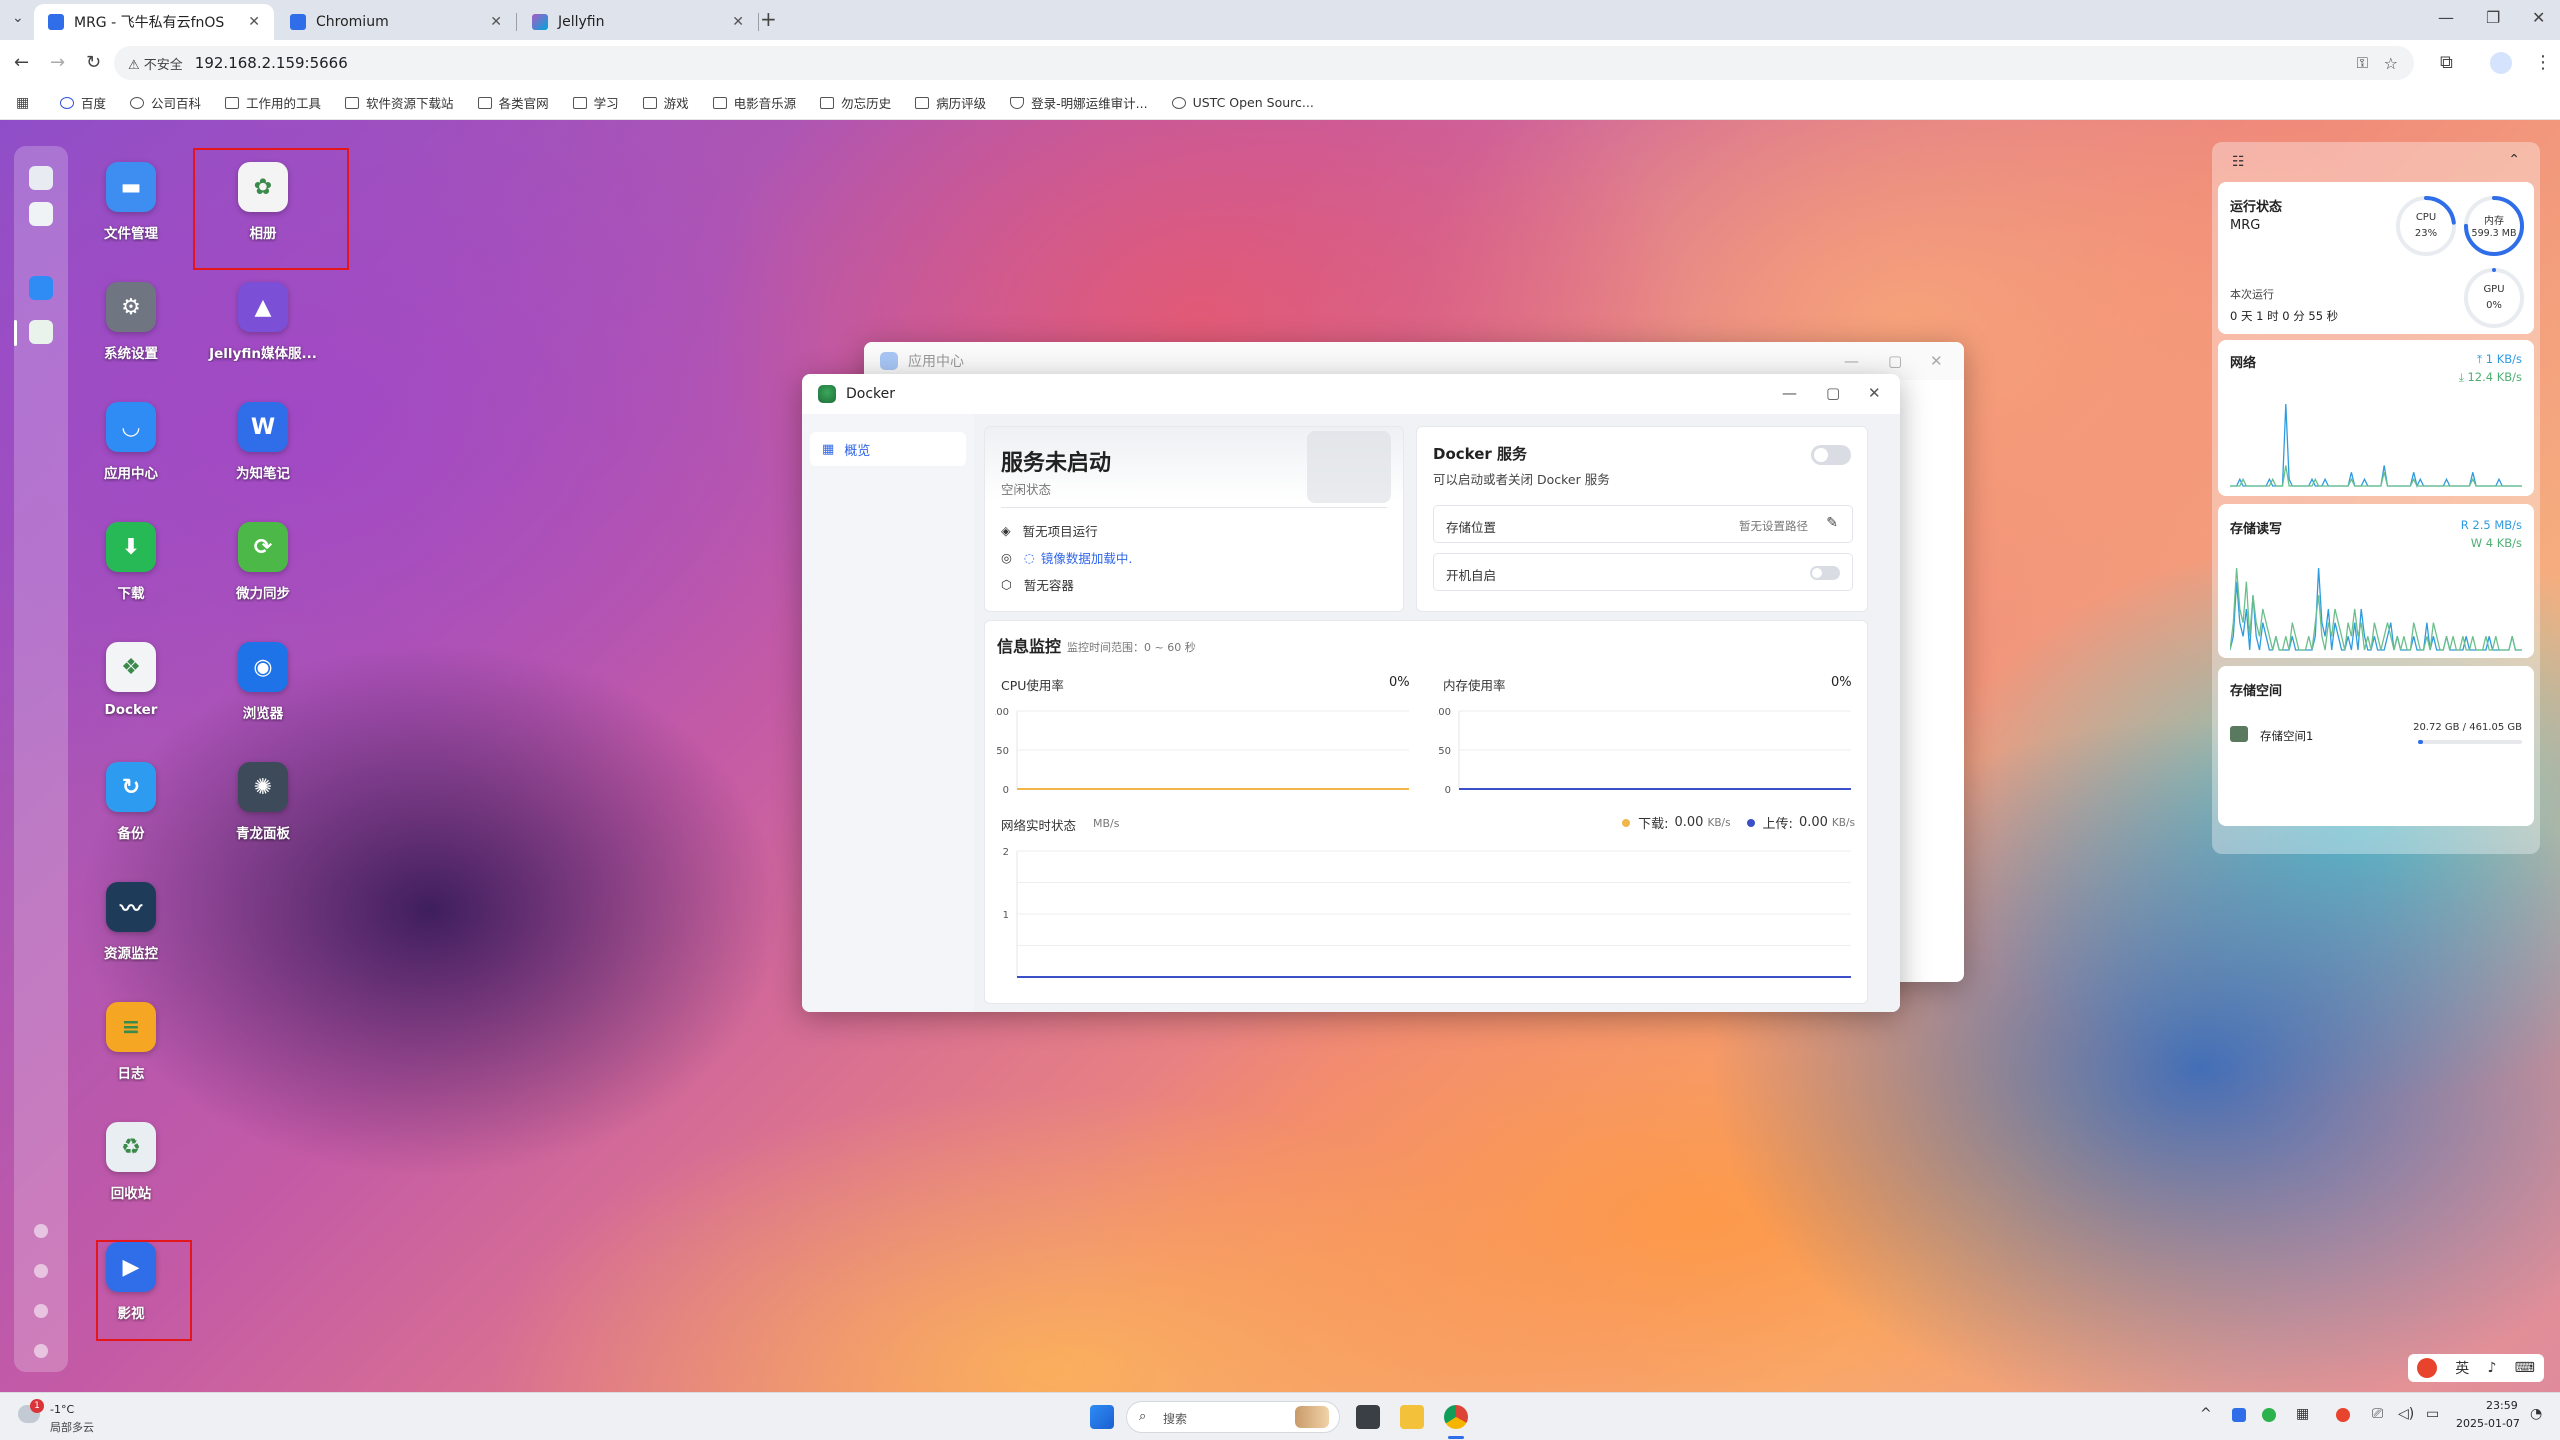 Image resolution: width=2560 pixels, height=1440 pixels. I want to click on bookmark-baidu: 百度, so click(83, 102).